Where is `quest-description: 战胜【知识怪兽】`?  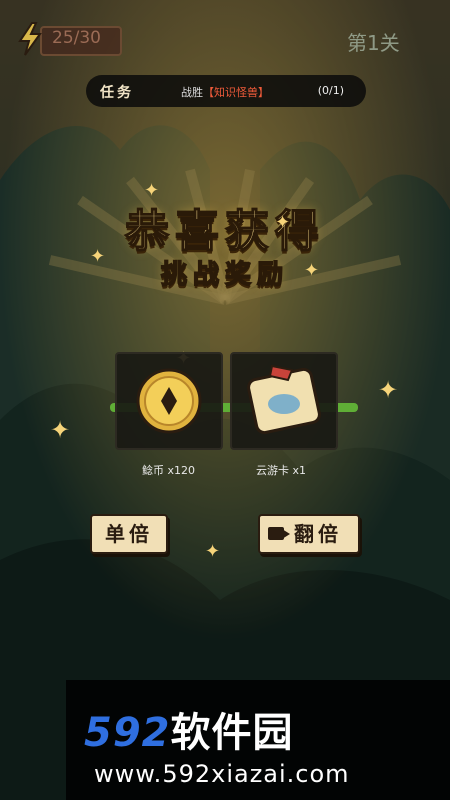
quest-description: 战胜【知识怪兽】 is located at coordinates (225, 92).